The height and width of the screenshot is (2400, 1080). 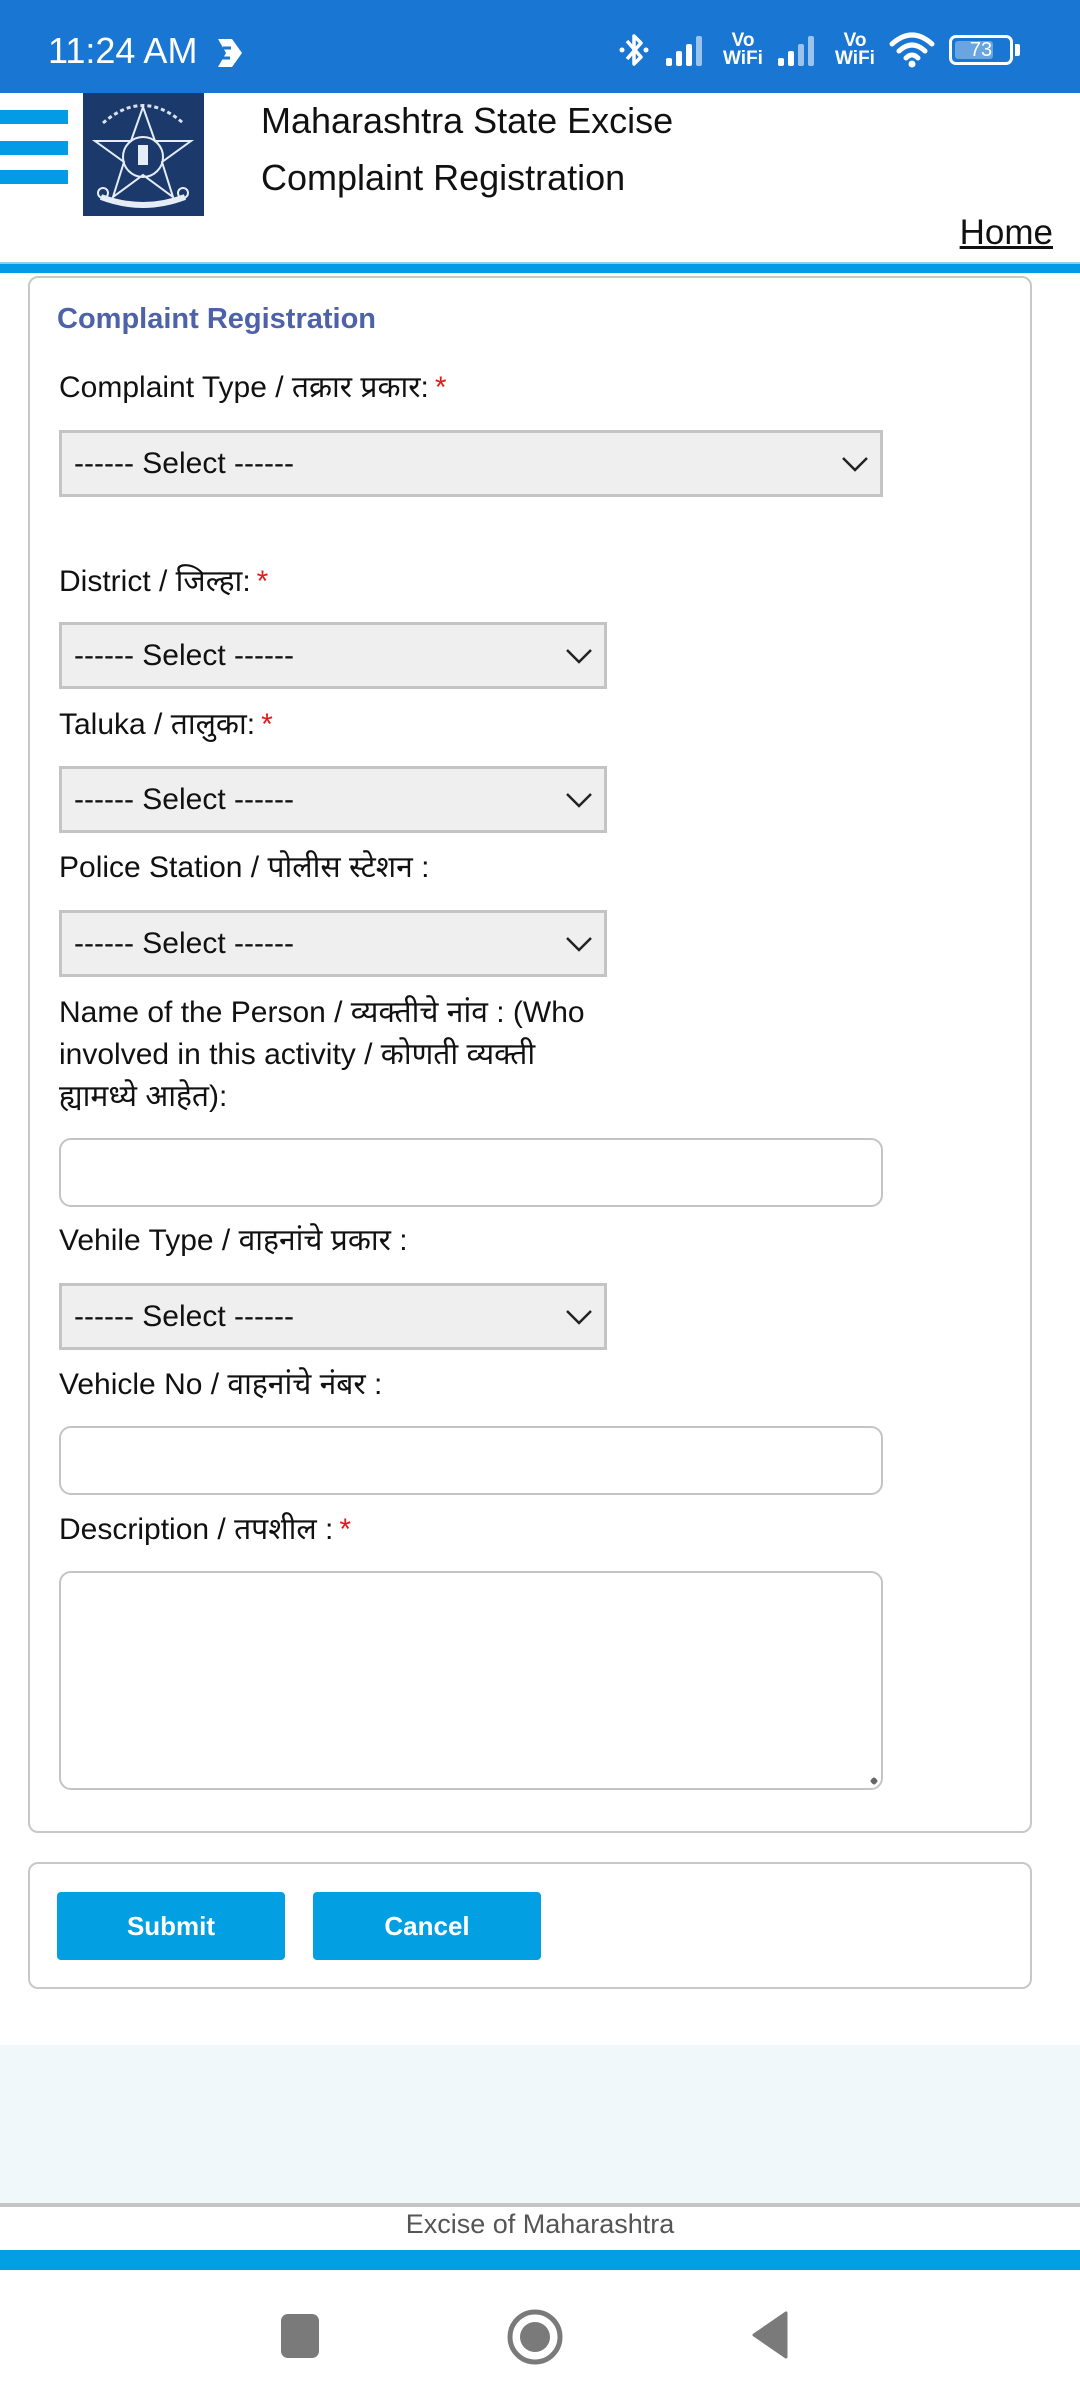 What do you see at coordinates (443, 177) in the screenshot?
I see `app-subtitle: Complaint Registration` at bounding box center [443, 177].